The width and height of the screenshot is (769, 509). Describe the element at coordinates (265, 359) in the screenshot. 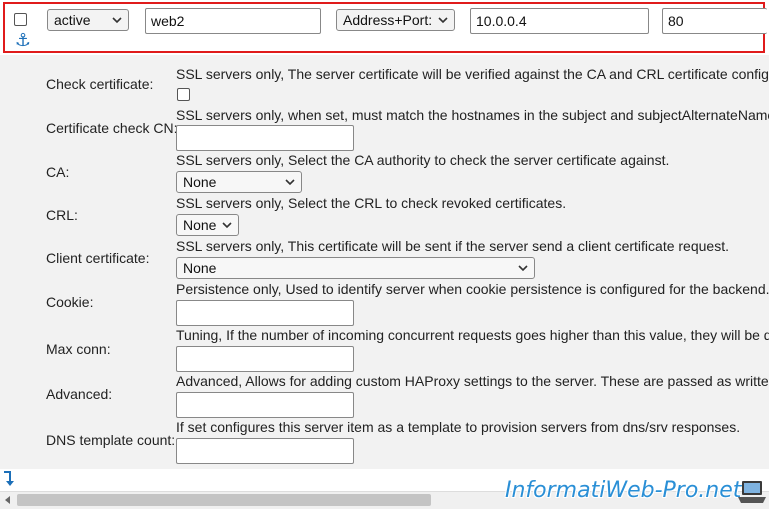

I see `max-conn-input` at that location.